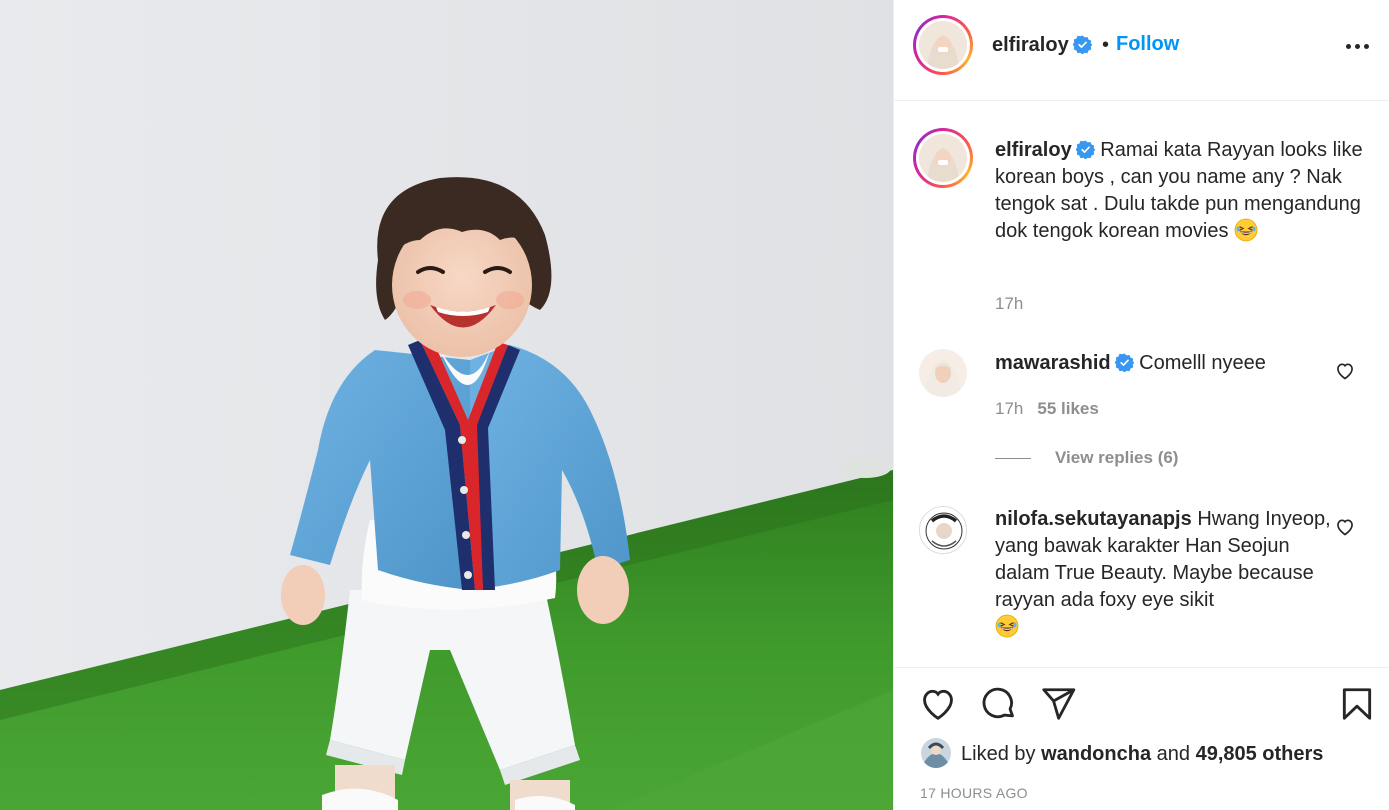 This screenshot has height=810, width=1389. I want to click on post-timestamp: 17 HOURS AGO, so click(974, 793).